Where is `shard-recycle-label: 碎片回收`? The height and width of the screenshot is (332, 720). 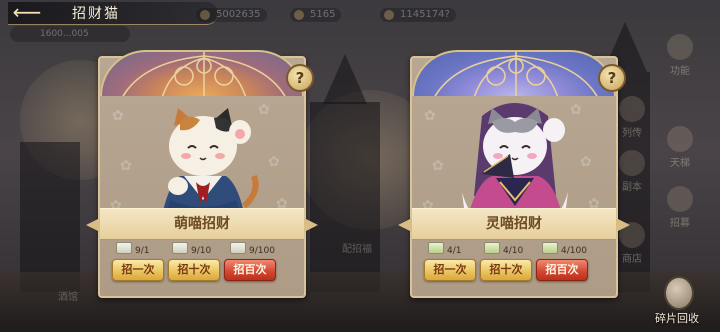 shard-recycle-label: 碎片回收 is located at coordinates (677, 318).